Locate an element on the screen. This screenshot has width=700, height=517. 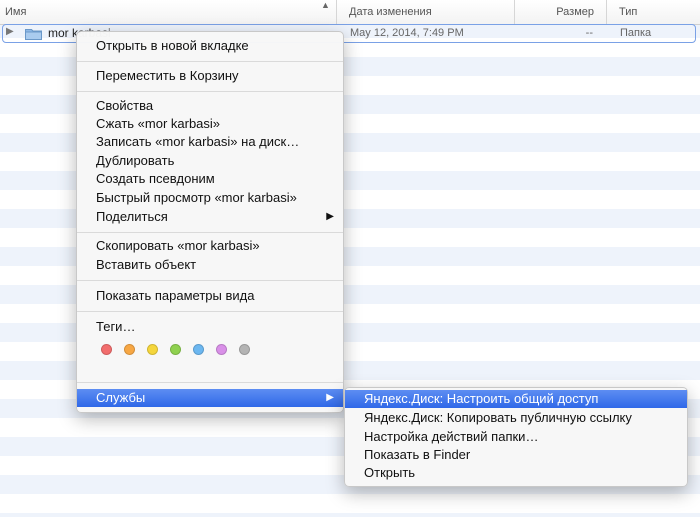
column-header-size: Размер is located at coordinates (561, 12).